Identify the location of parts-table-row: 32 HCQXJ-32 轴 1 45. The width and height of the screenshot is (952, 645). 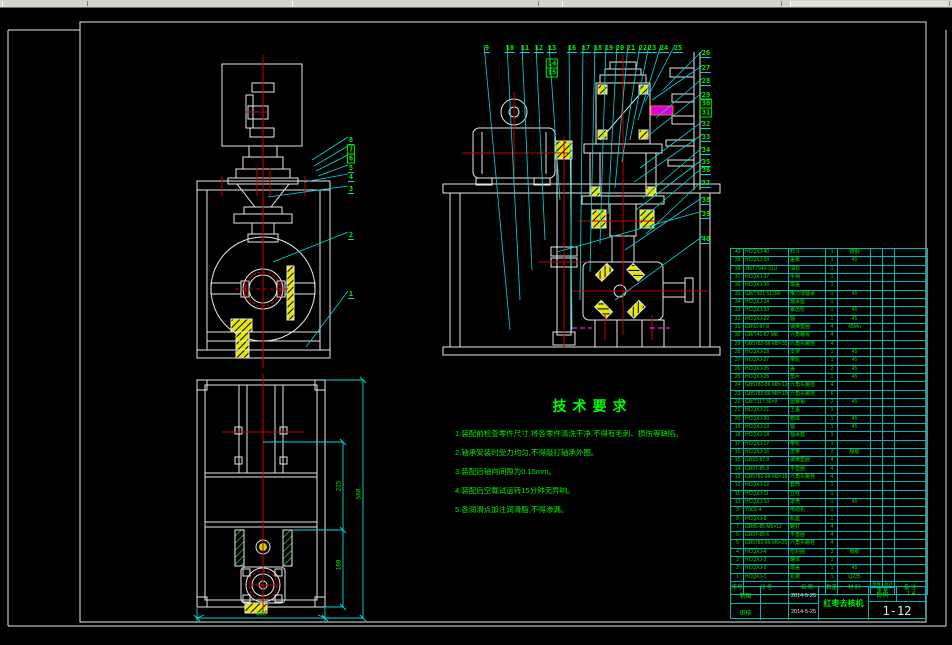
(829, 319).